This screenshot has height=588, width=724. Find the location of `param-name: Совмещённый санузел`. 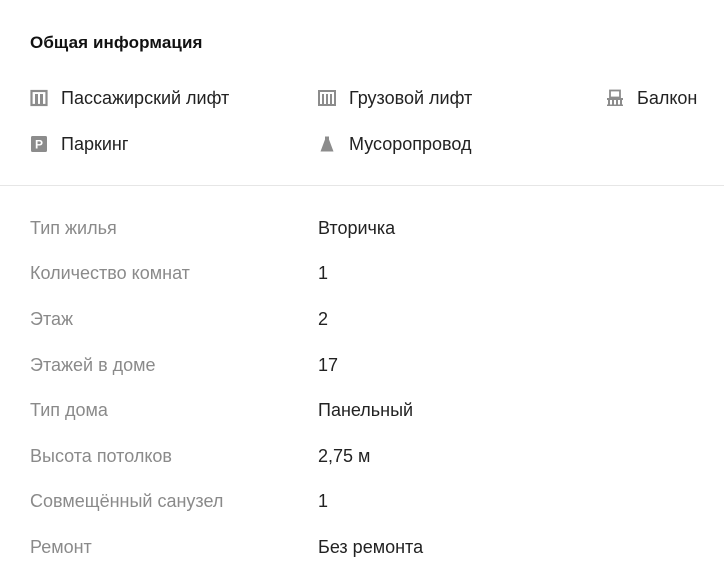

param-name: Совмещённый санузел is located at coordinates (127, 501).